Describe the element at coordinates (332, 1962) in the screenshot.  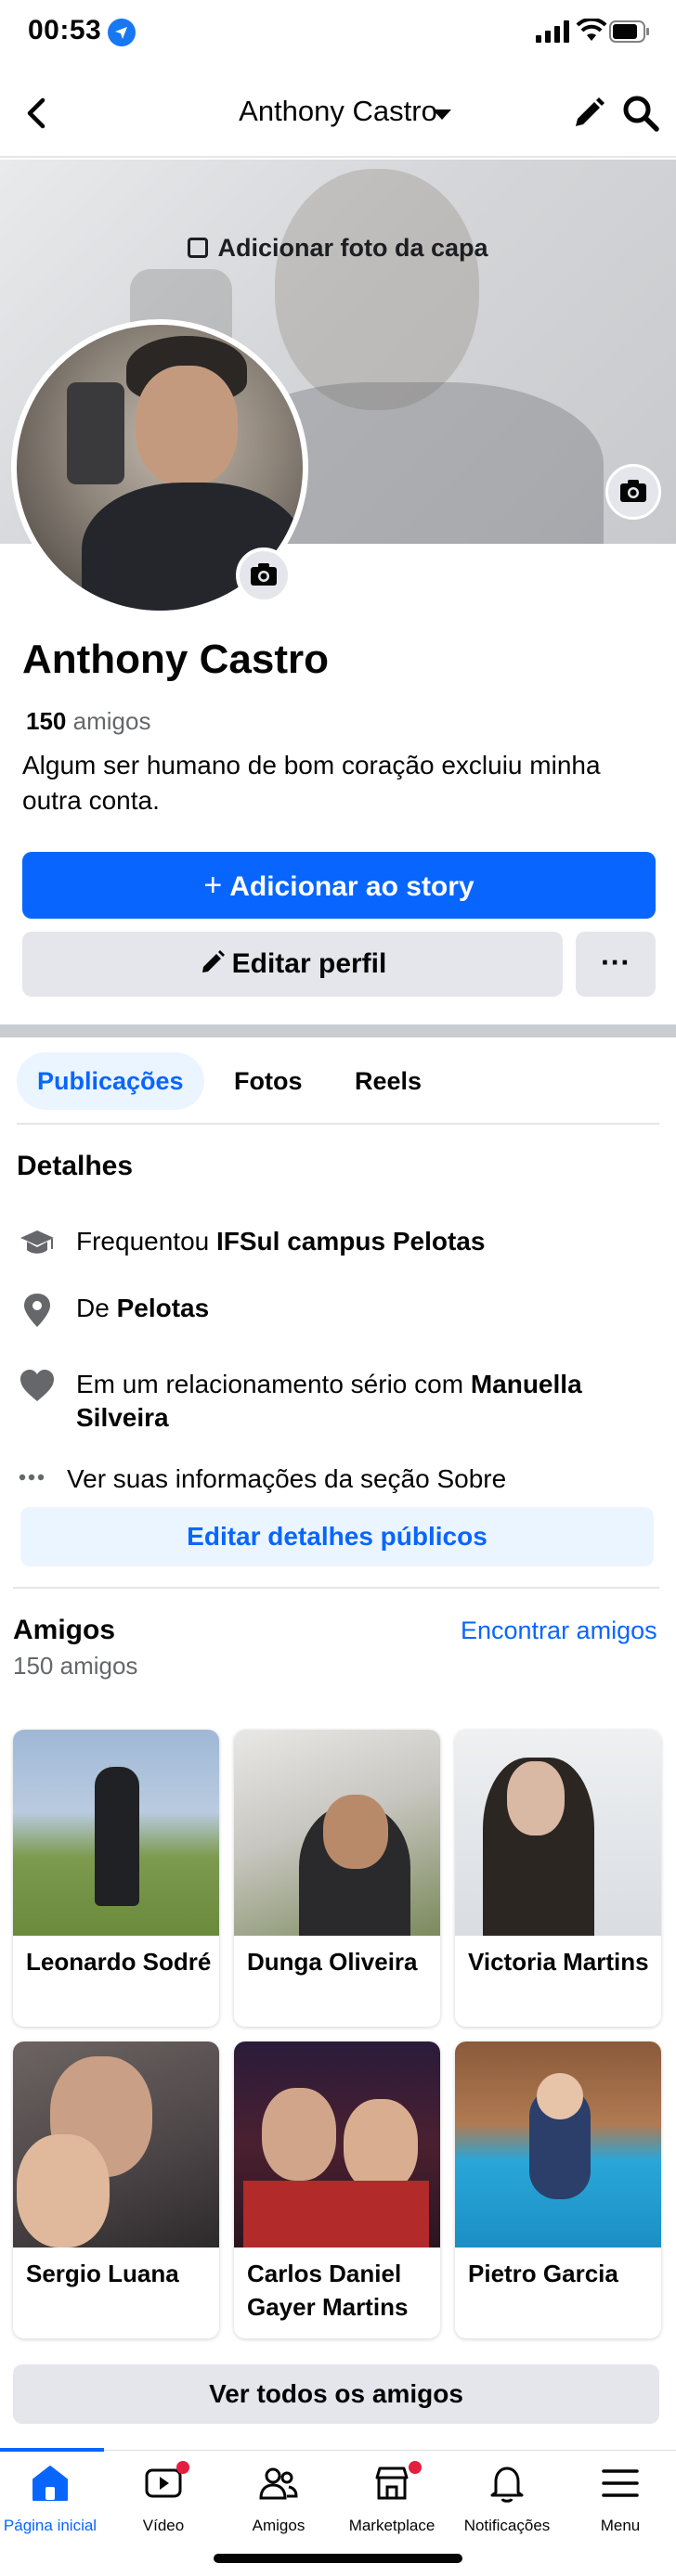
I see `friend-name: Dunga Oliveira` at that location.